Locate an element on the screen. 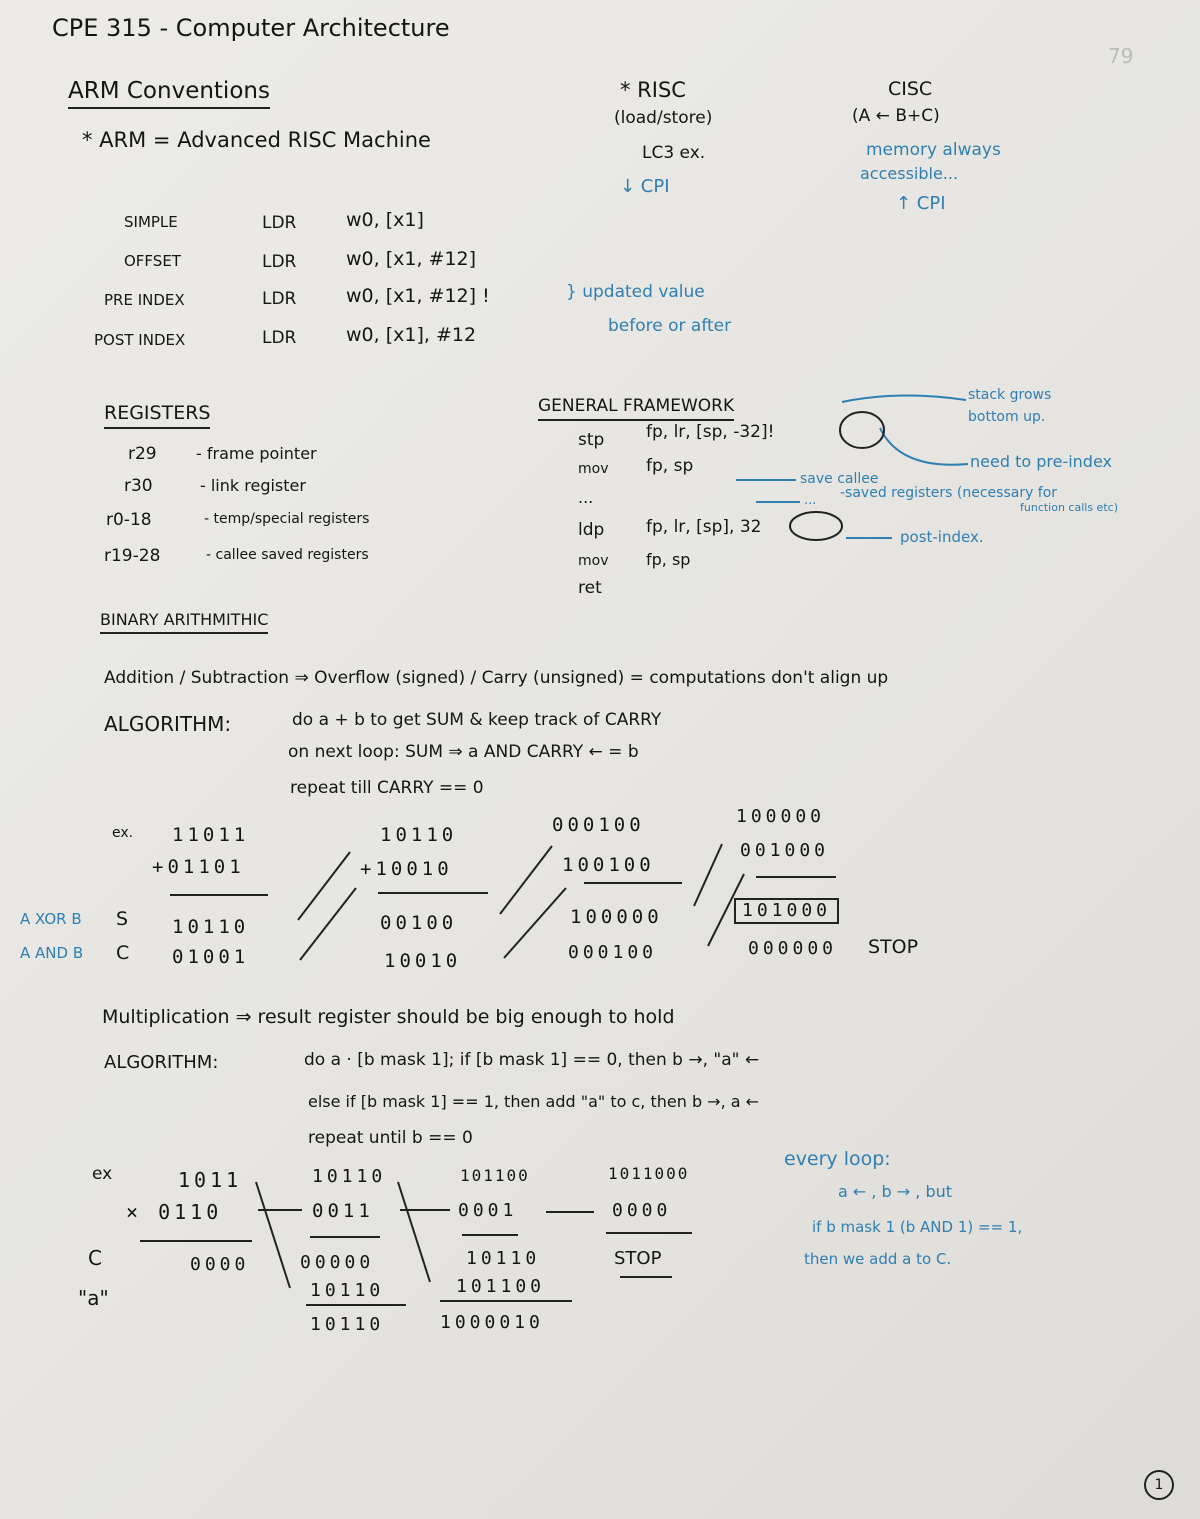 The width and height of the screenshot is (1200, 1519). pre-index-circle is located at coordinates (862, 430).